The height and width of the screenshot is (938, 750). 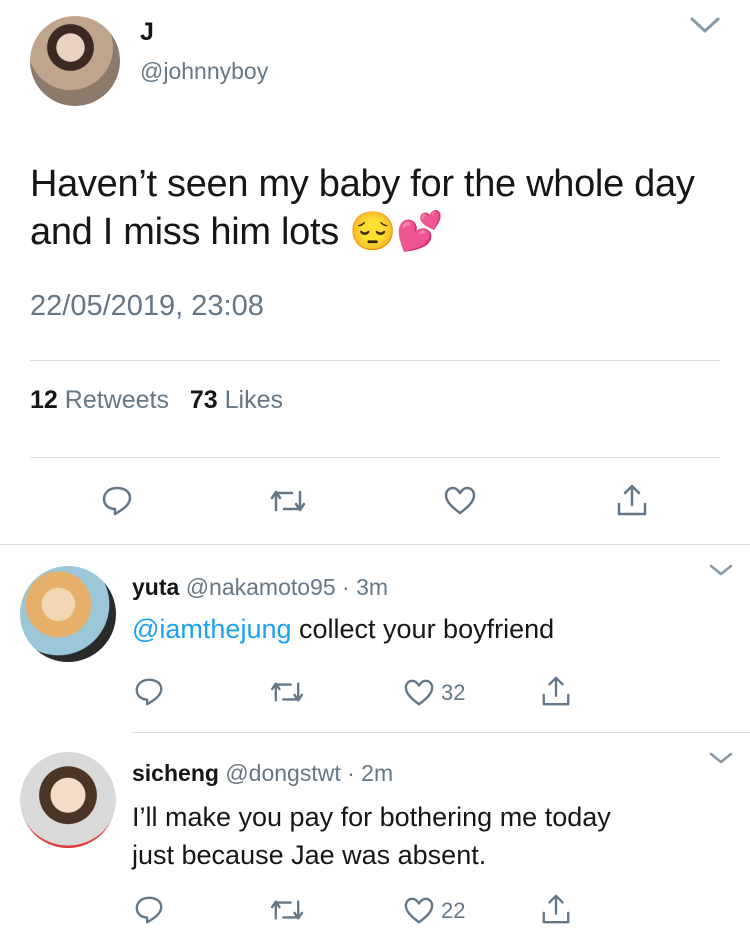 I want to click on main-handle: @johnnyboy, so click(x=204, y=71).